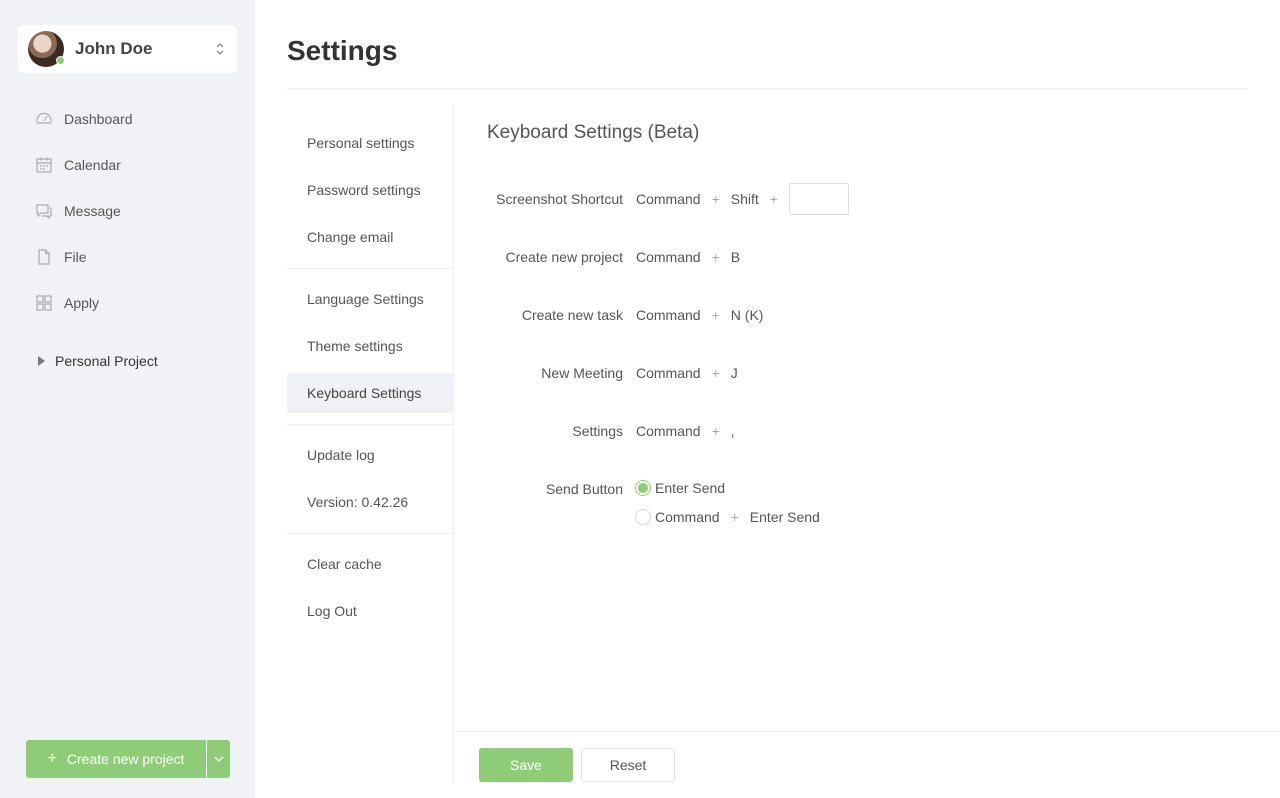  I want to click on menu-password-settings: Password settings, so click(370, 190).